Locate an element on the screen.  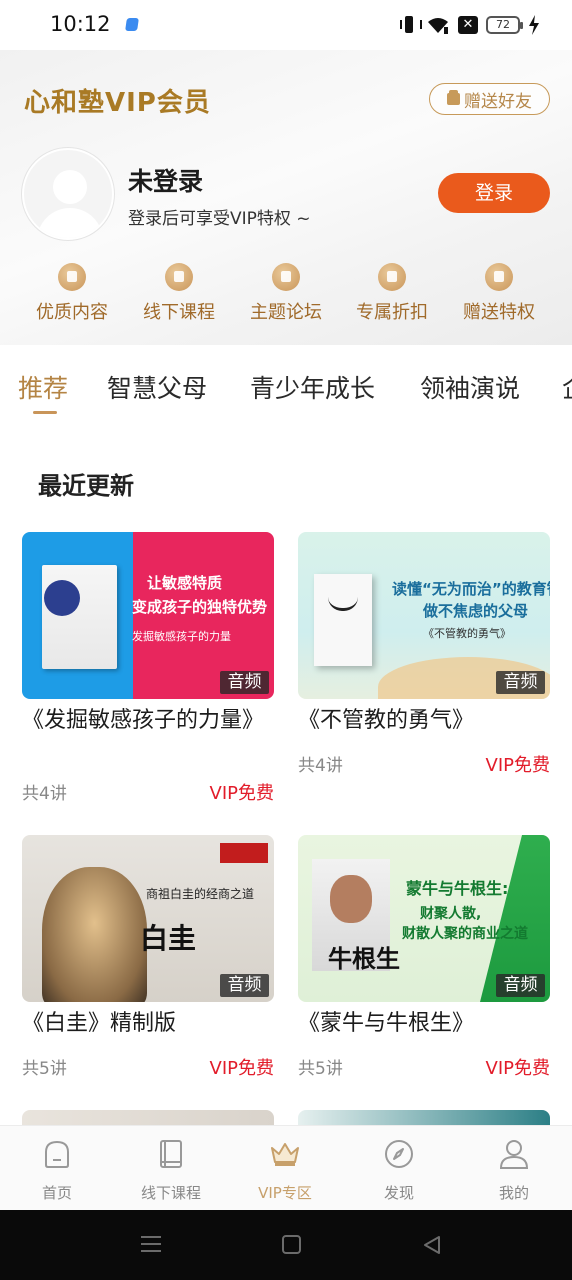
system-navigation-bar is located at coordinates (286, 1245).